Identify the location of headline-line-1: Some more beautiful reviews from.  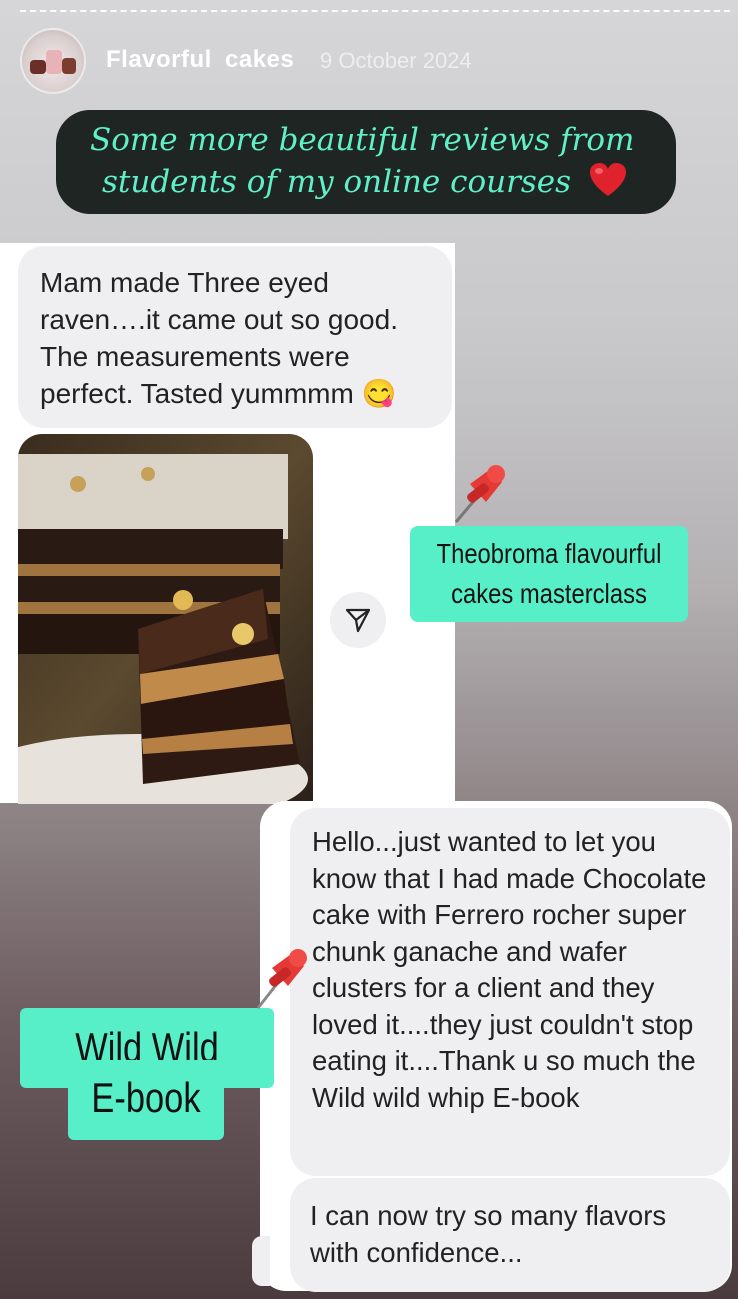
(362, 140).